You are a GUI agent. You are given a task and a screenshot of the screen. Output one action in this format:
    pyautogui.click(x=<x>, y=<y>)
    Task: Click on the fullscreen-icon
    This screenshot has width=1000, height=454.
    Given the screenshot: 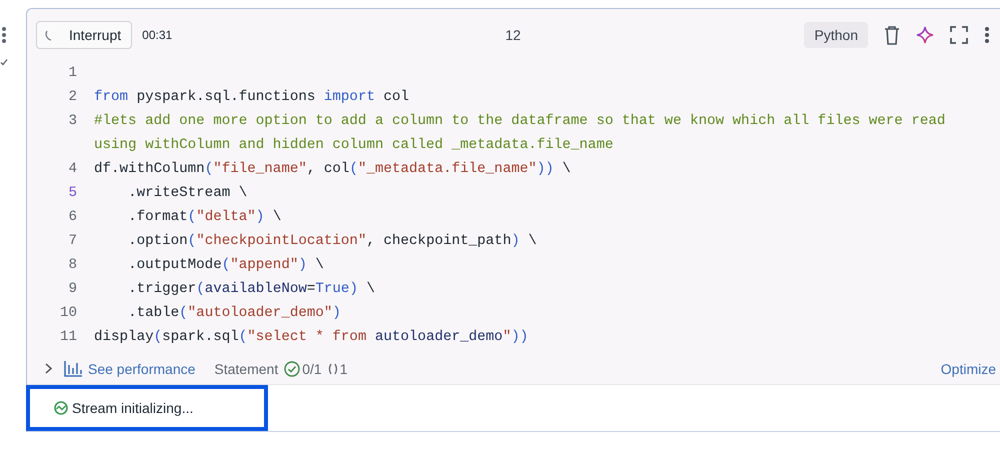 What is the action you would take?
    pyautogui.click(x=959, y=35)
    